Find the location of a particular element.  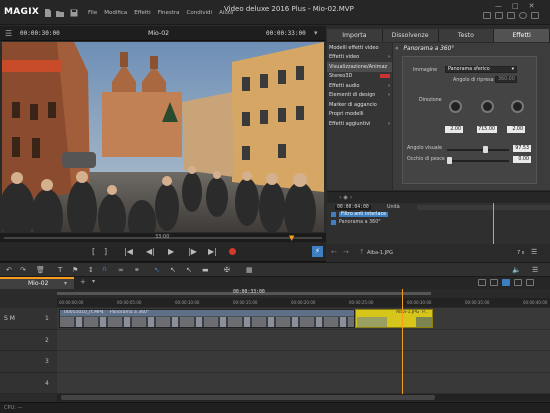

settings-icon is located at coordinates (511, 15).